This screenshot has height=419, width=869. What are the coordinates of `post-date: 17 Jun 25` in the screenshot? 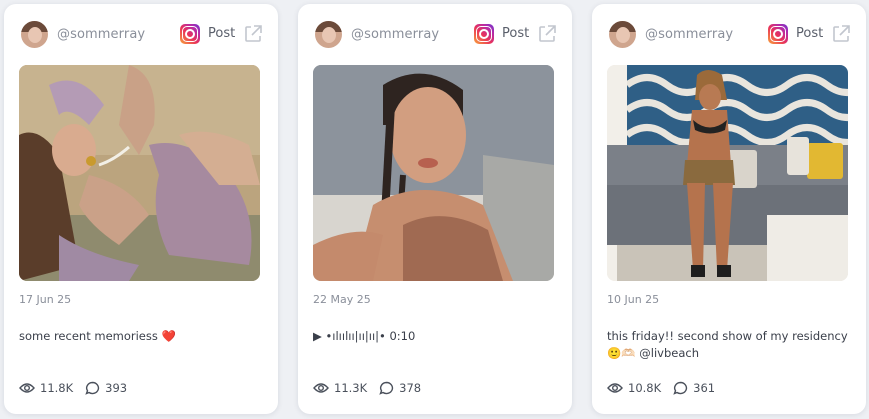 It's located at (45, 299).